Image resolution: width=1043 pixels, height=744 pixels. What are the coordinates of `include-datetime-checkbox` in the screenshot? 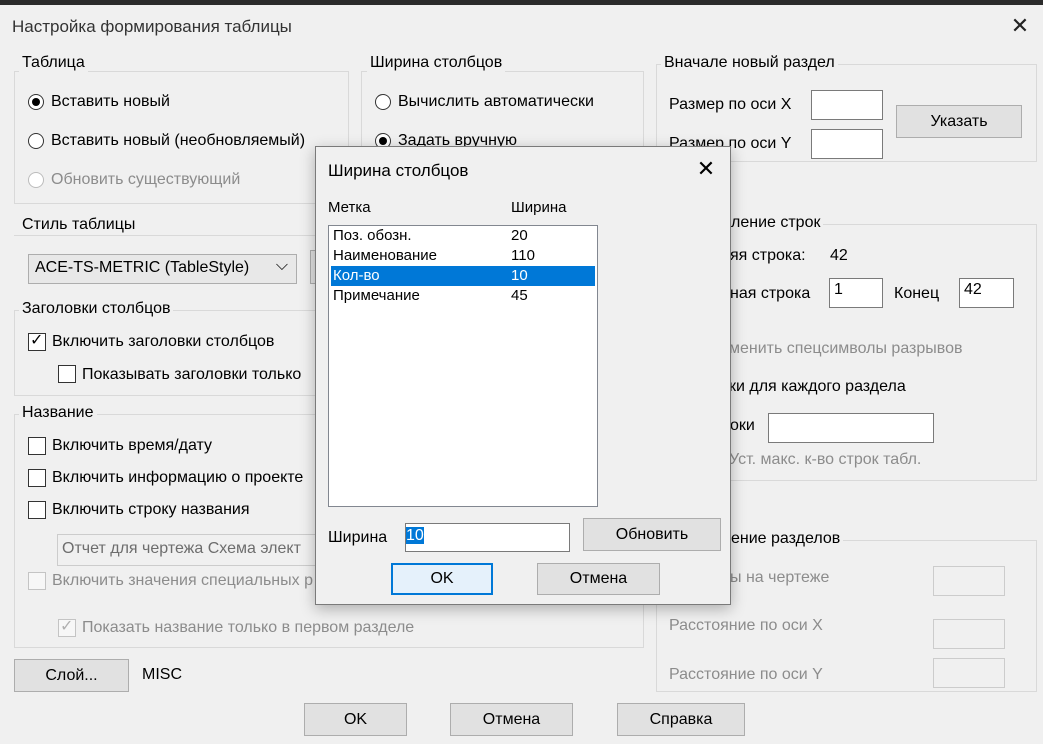 It's located at (37, 446).